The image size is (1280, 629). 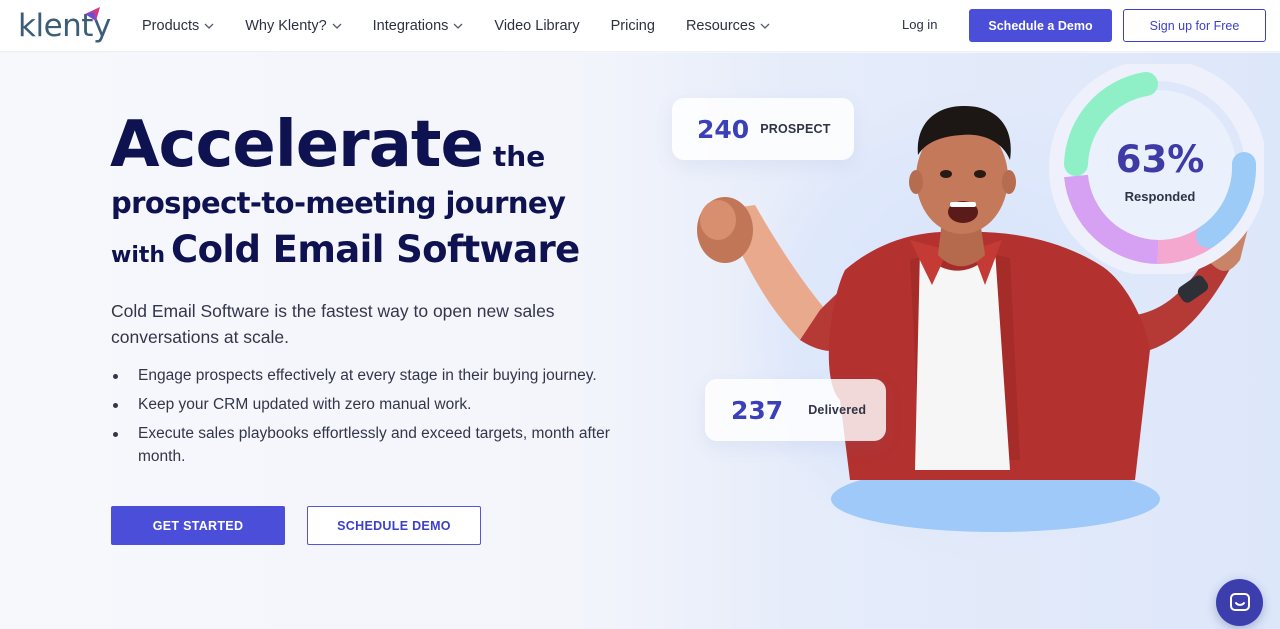 What do you see at coordinates (286, 26) in the screenshot?
I see `nav-why-klenty-label: Why Klenty?` at bounding box center [286, 26].